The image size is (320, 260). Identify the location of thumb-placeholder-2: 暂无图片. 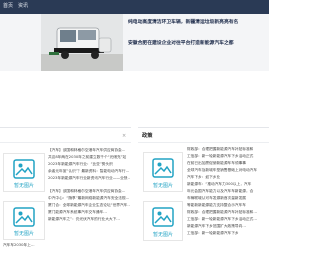
(24, 220).